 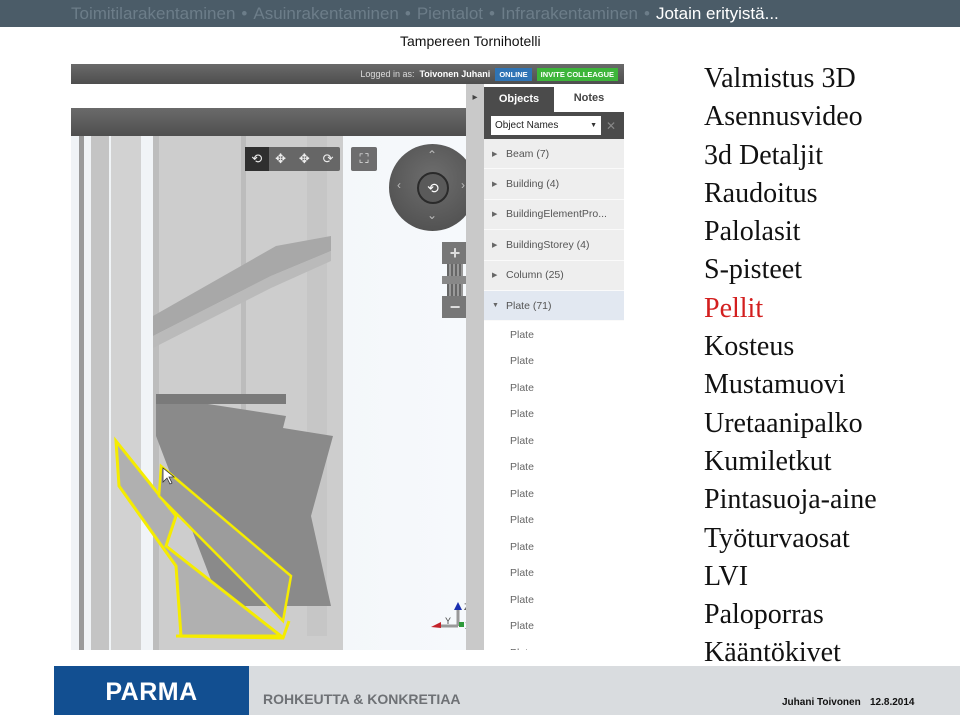 I want to click on tree-item-plate: ▼ Plate (71), so click(x=554, y=306).